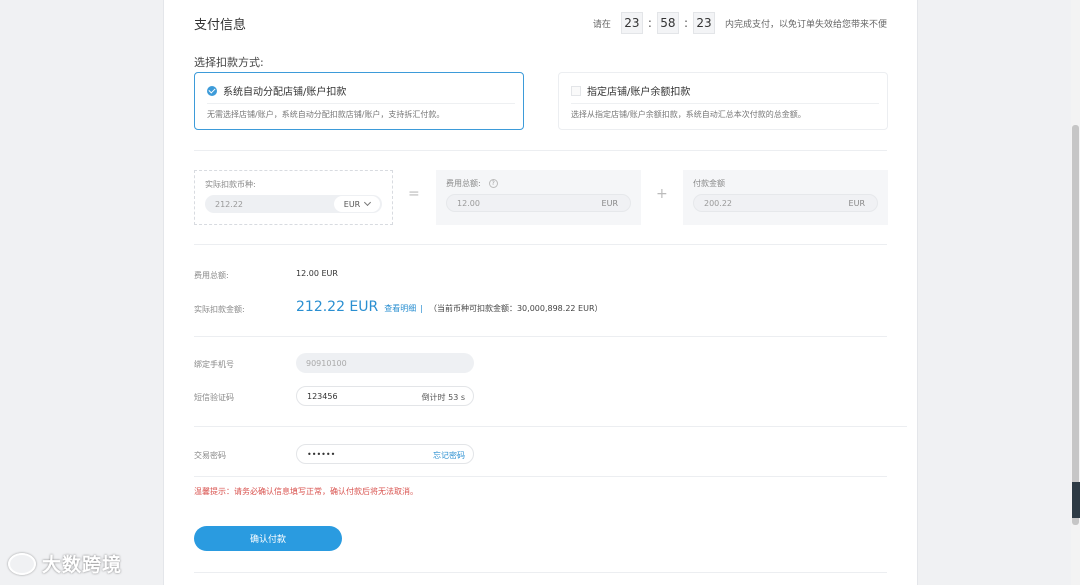  Describe the element at coordinates (856, 203) in the screenshot. I see `payment-currency: EUR` at that location.